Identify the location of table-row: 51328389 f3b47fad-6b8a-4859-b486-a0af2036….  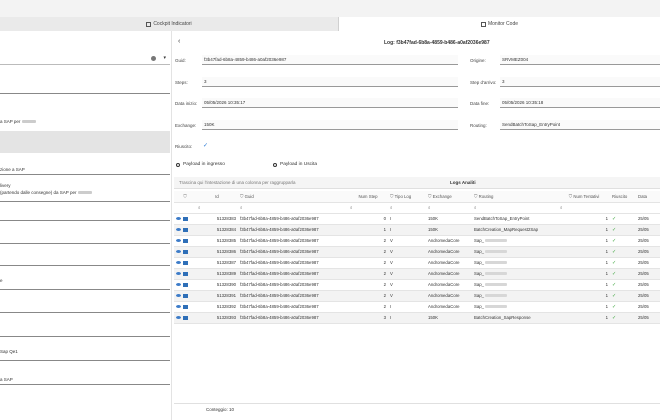
(417, 274).